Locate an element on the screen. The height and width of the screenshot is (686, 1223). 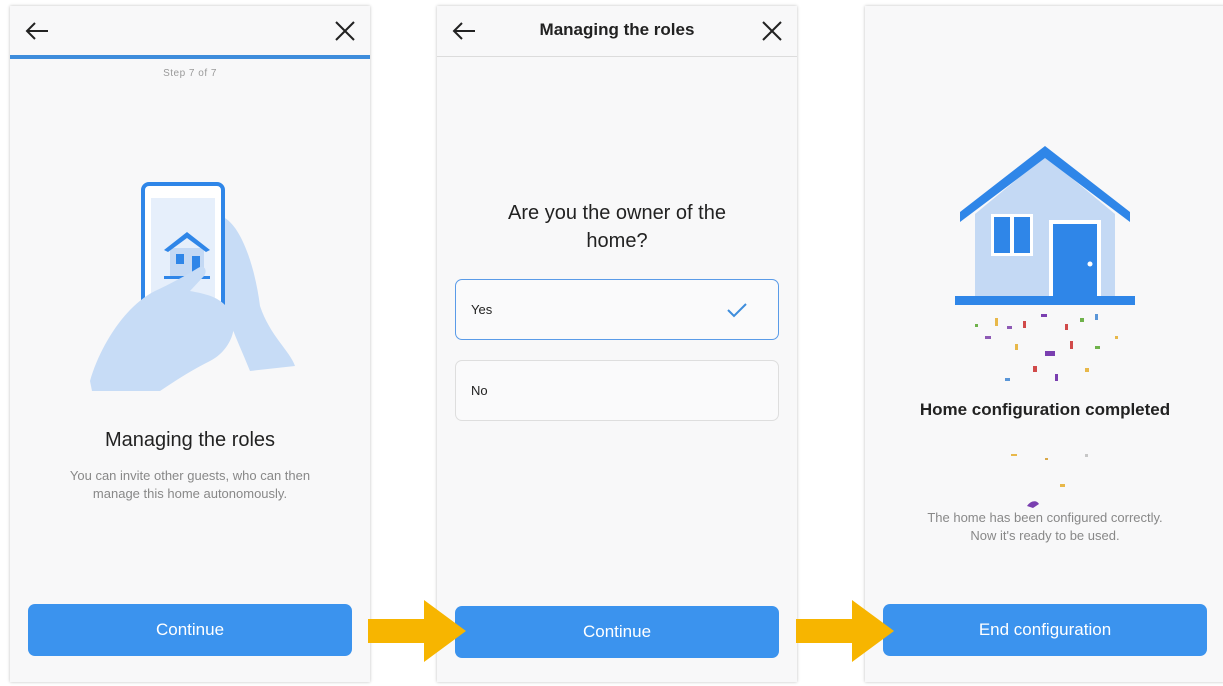
header-title: Managing the roles is located at coordinates (617, 29).